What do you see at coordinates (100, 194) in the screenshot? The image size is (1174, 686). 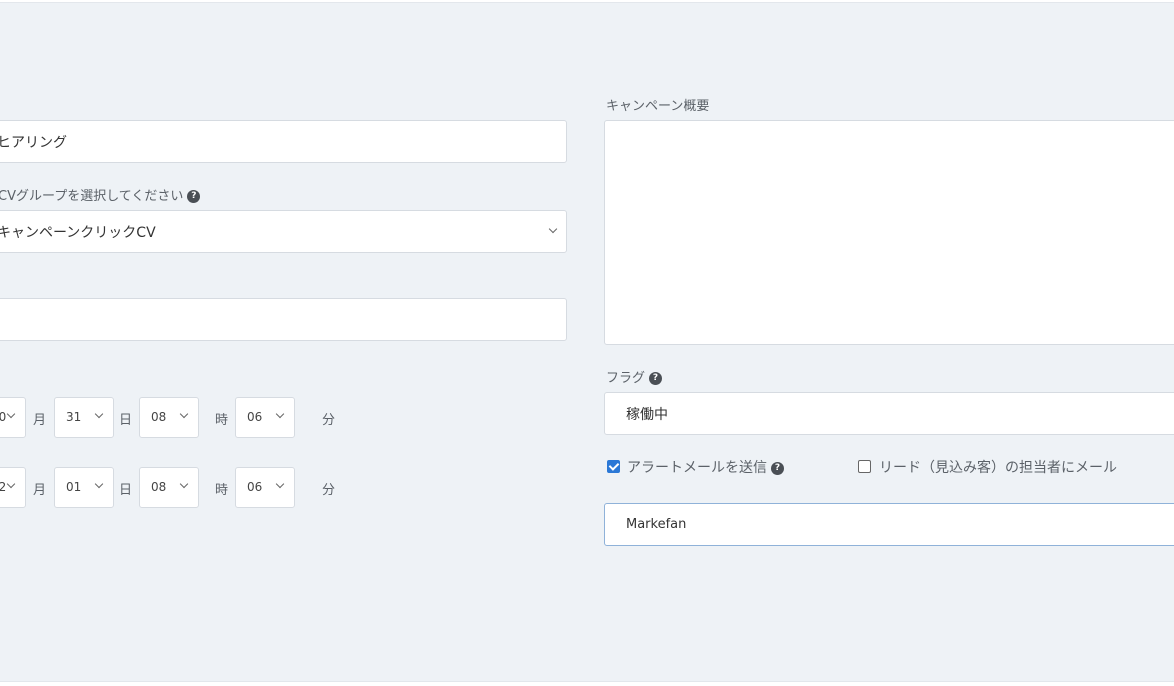 I see `cv-group-label: CVグループを選択してください?` at bounding box center [100, 194].